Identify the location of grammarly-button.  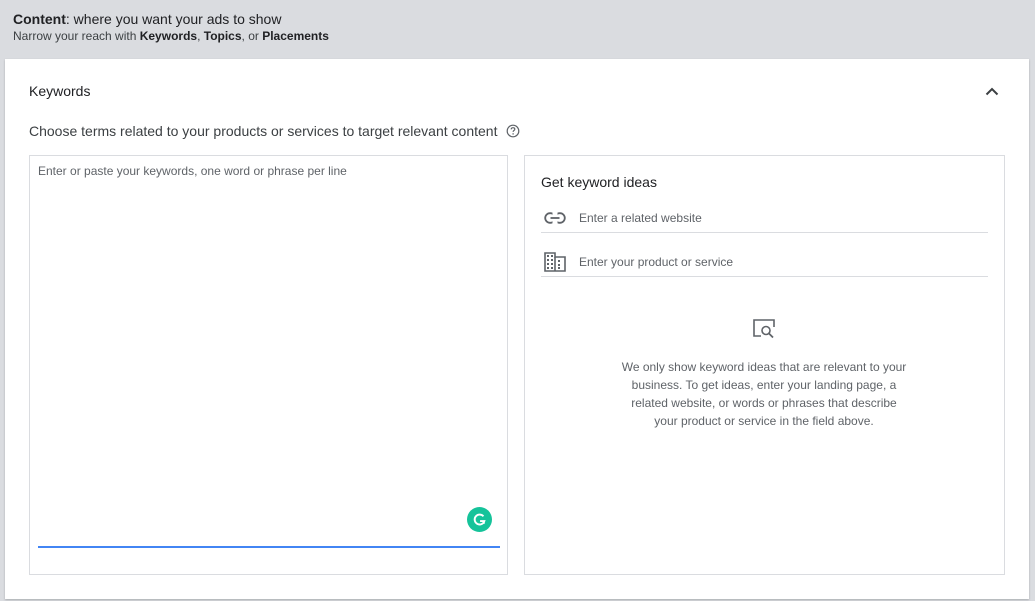
(479, 519).